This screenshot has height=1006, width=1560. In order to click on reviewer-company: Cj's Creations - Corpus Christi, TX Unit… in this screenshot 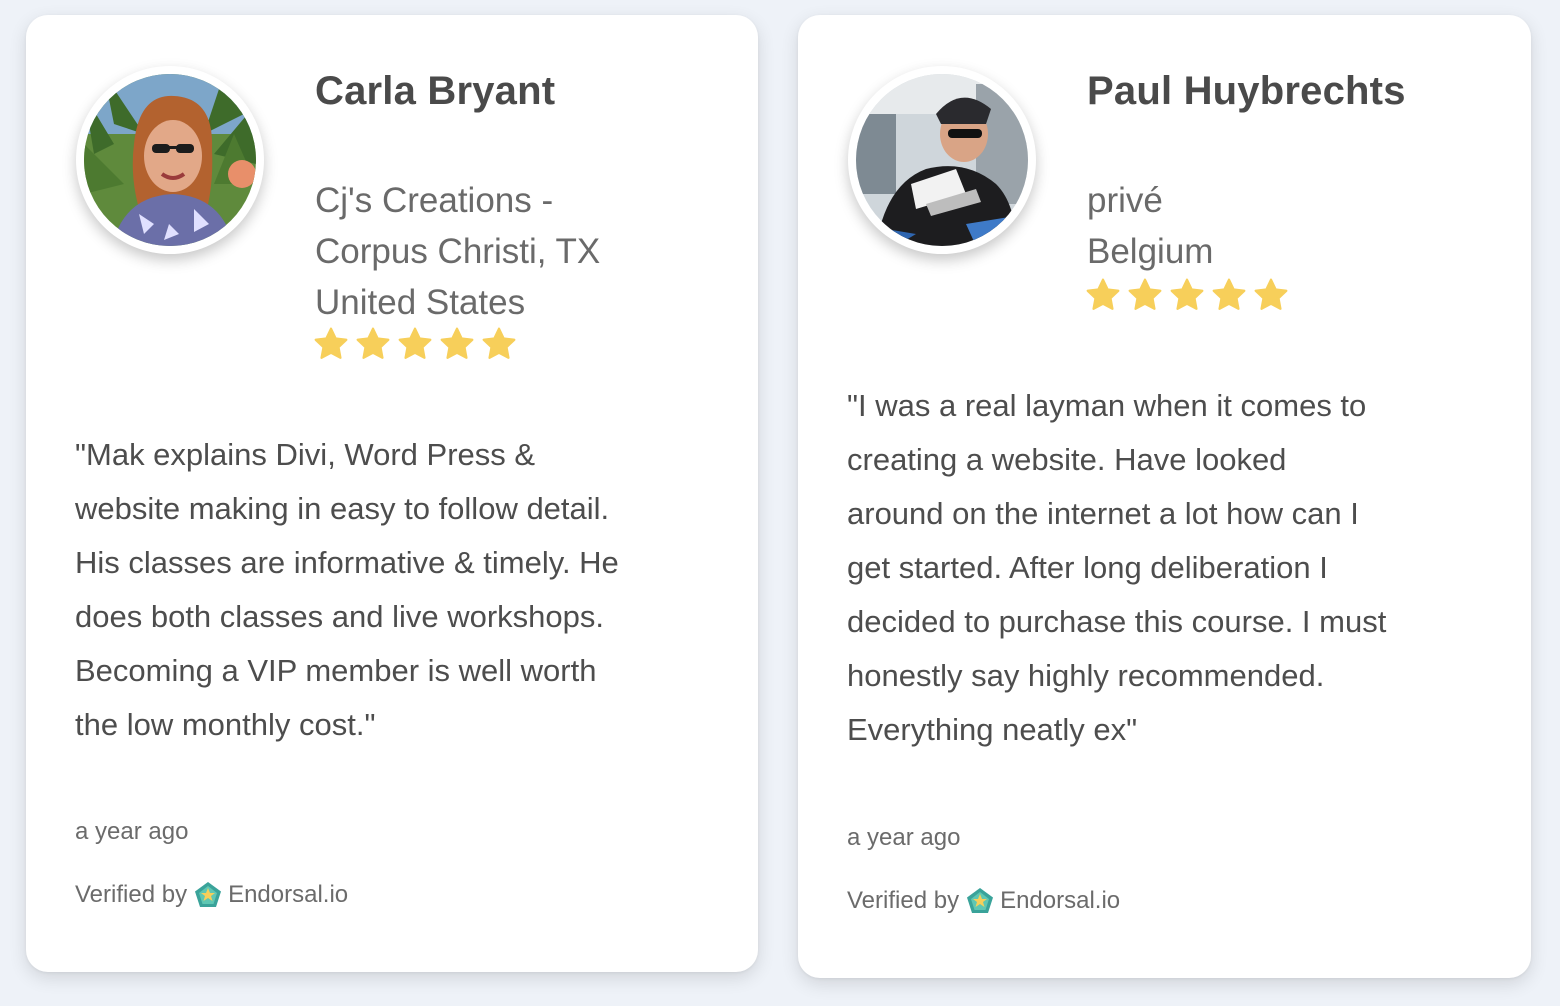, I will do `click(515, 251)`.